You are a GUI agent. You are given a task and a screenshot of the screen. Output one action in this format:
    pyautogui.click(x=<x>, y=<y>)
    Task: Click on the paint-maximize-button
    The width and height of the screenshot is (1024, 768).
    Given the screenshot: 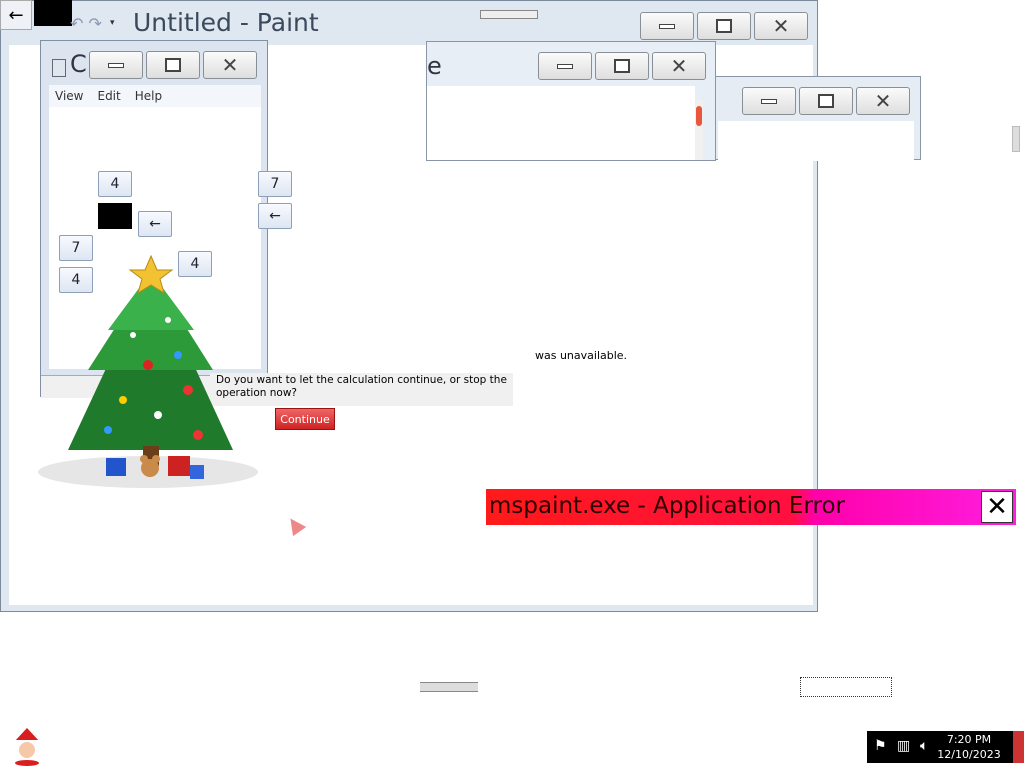 What is the action you would take?
    pyautogui.click(x=724, y=26)
    